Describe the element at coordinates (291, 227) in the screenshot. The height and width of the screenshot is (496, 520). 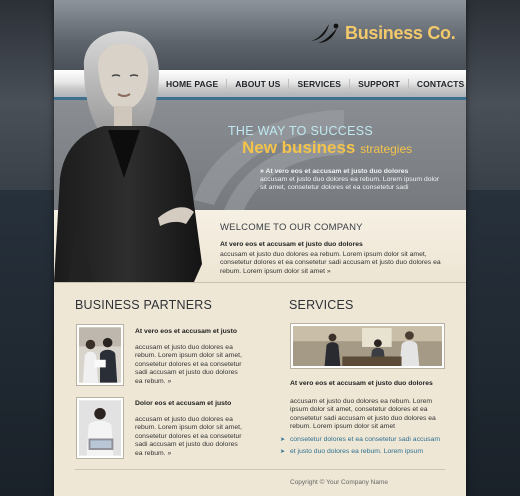
I see `welcome-title: WELCOME TO OUR COMPANY` at that location.